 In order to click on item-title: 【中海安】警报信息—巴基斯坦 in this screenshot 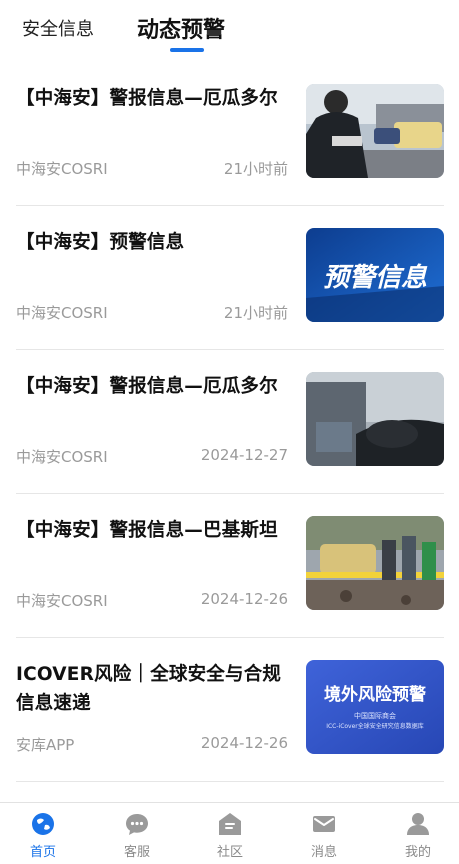, I will do `click(147, 530)`.